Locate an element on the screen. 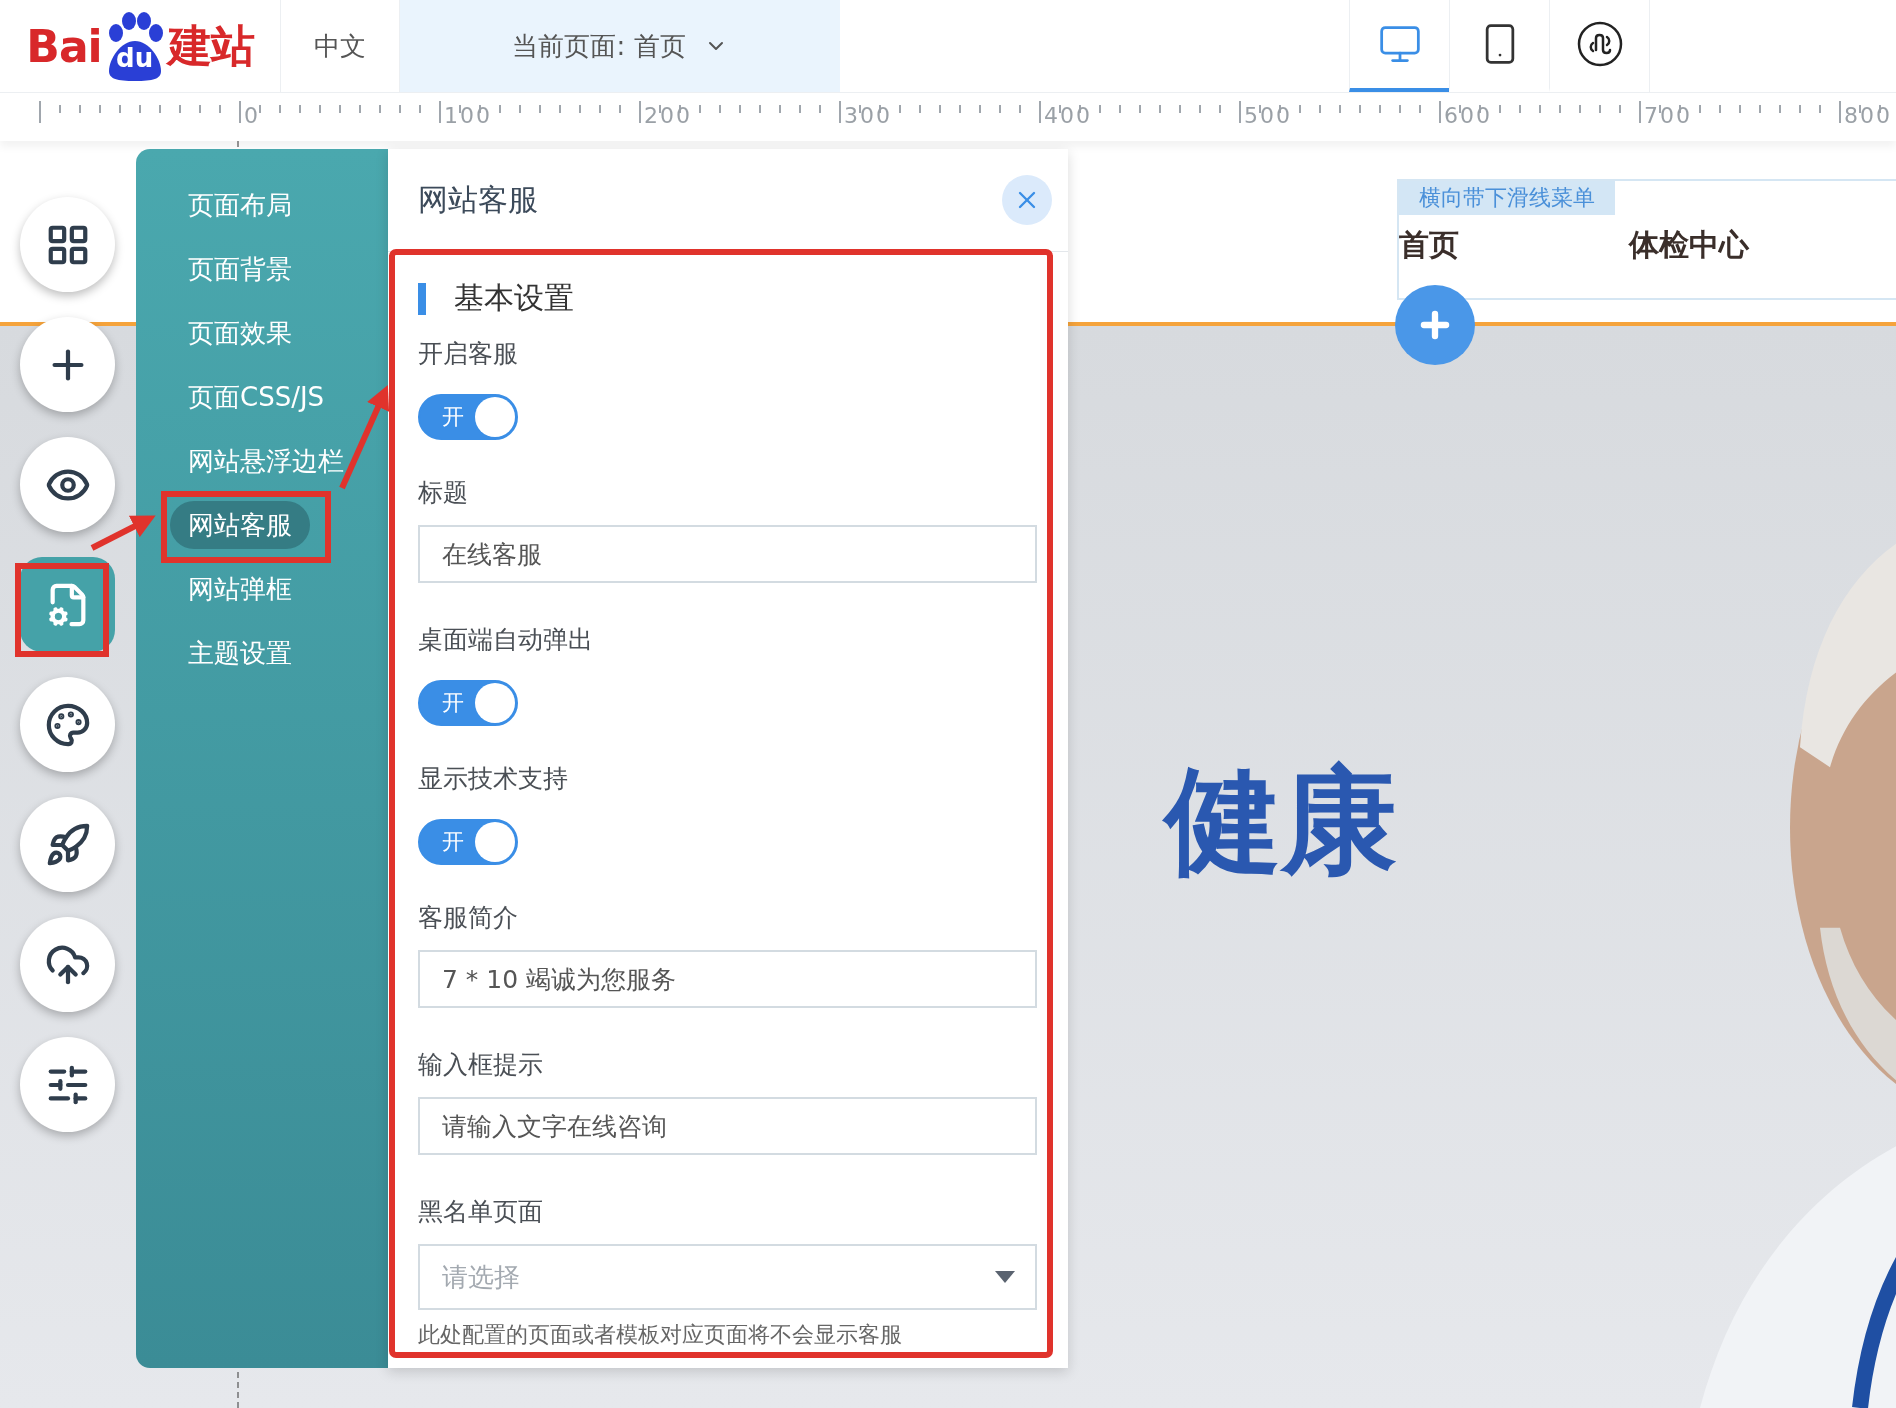 The image size is (1896, 1408). section-title: 基本设置 is located at coordinates (514, 298).